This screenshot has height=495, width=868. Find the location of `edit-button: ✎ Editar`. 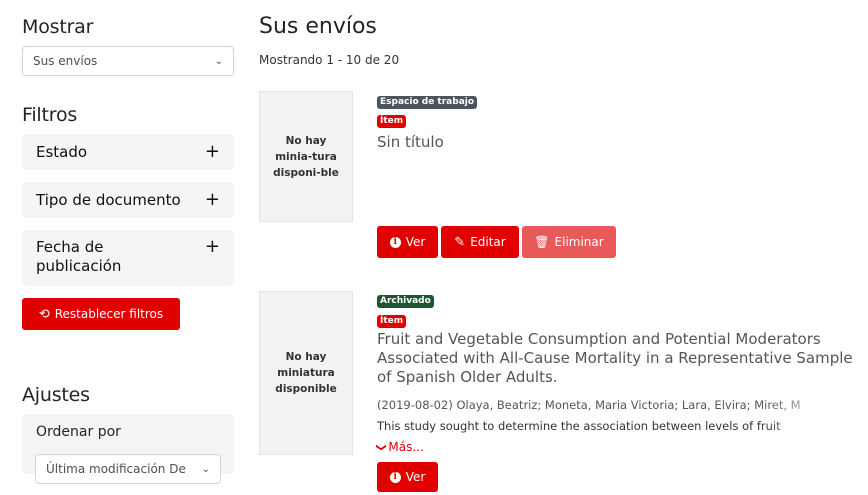

edit-button: ✎ Editar is located at coordinates (480, 242).